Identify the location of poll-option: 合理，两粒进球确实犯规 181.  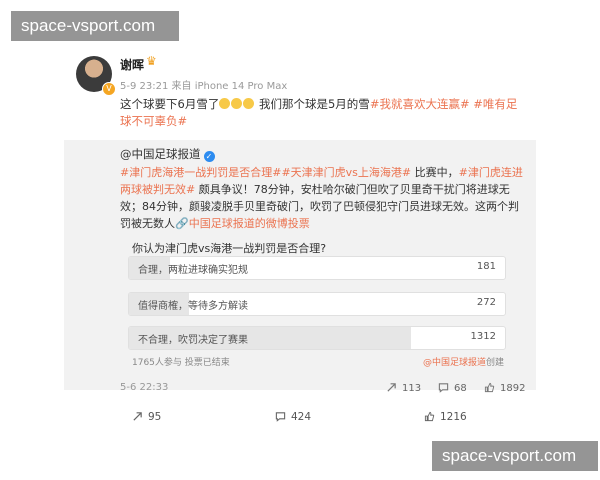
(317, 268).